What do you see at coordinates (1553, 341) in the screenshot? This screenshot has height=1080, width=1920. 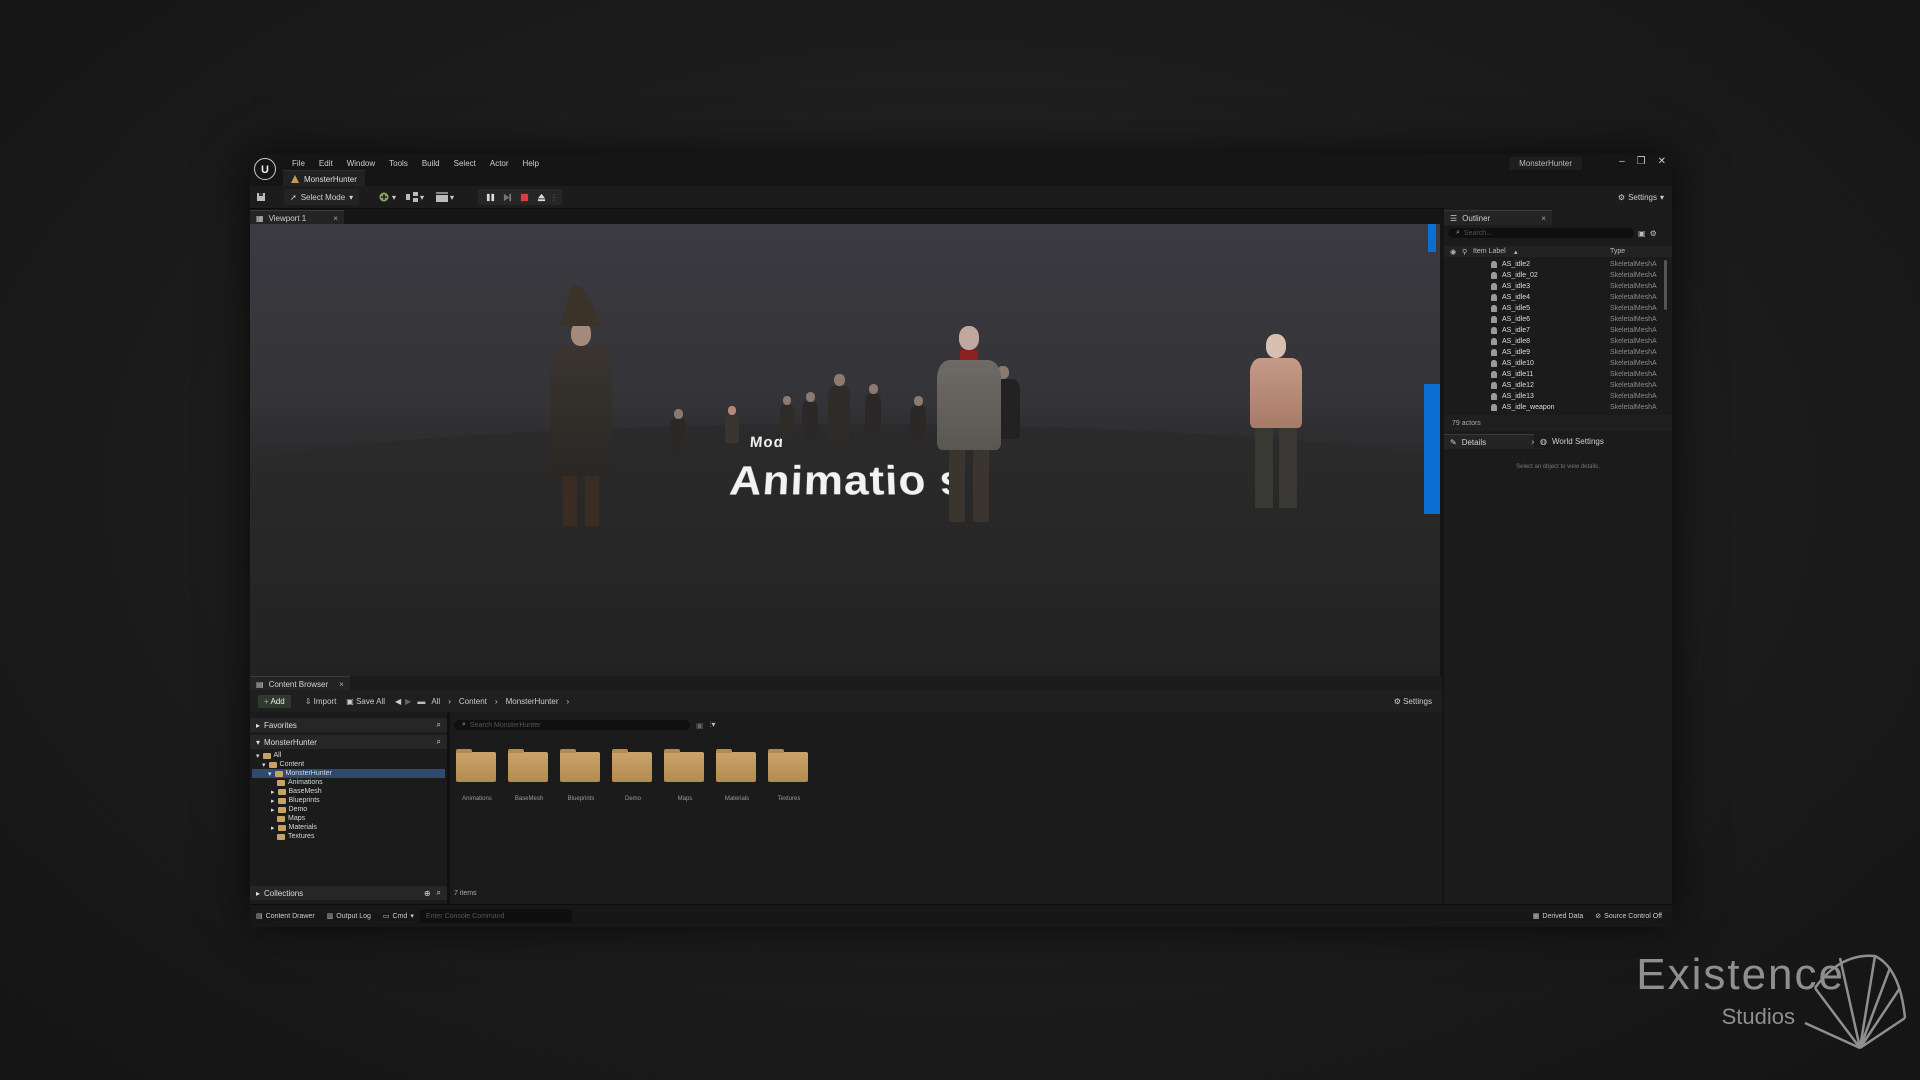 I see `list-item: AS_idle8 SkeletalMeshA` at bounding box center [1553, 341].